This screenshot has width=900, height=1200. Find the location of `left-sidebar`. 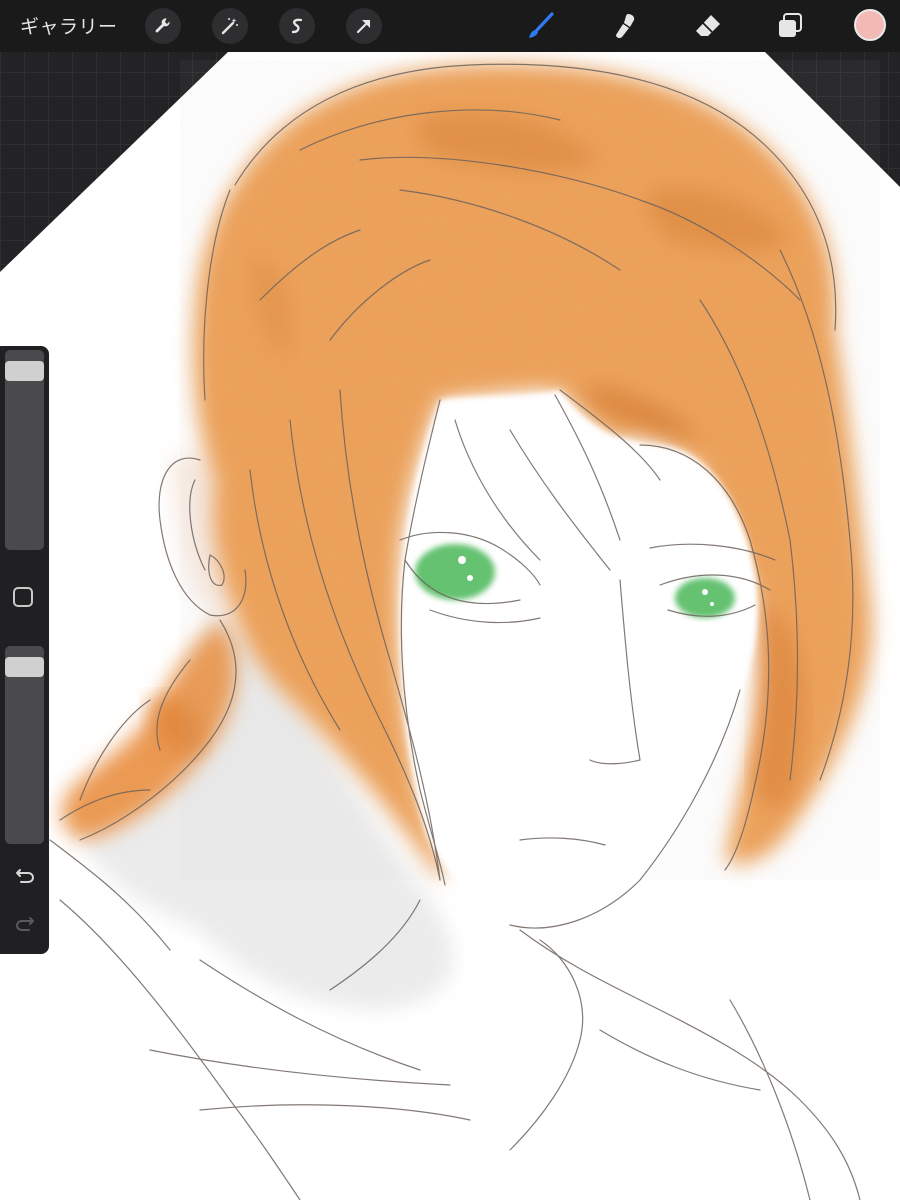

left-sidebar is located at coordinates (24, 650).